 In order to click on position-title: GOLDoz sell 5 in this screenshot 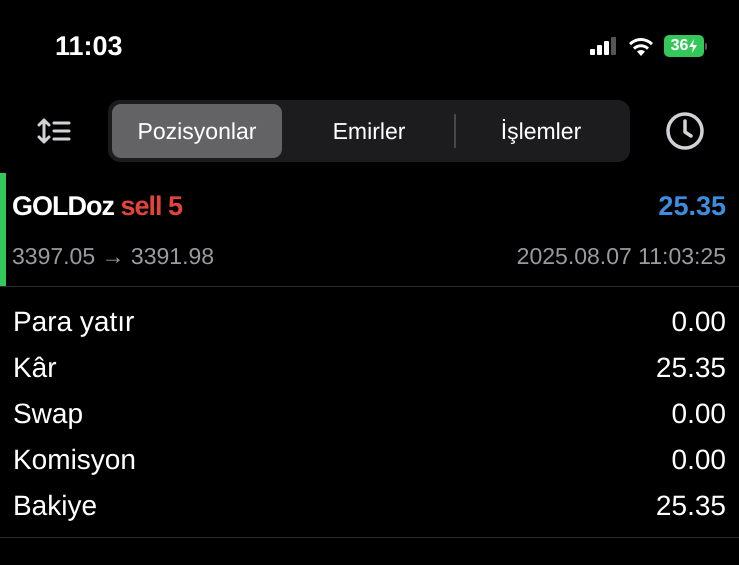, I will do `click(97, 206)`.